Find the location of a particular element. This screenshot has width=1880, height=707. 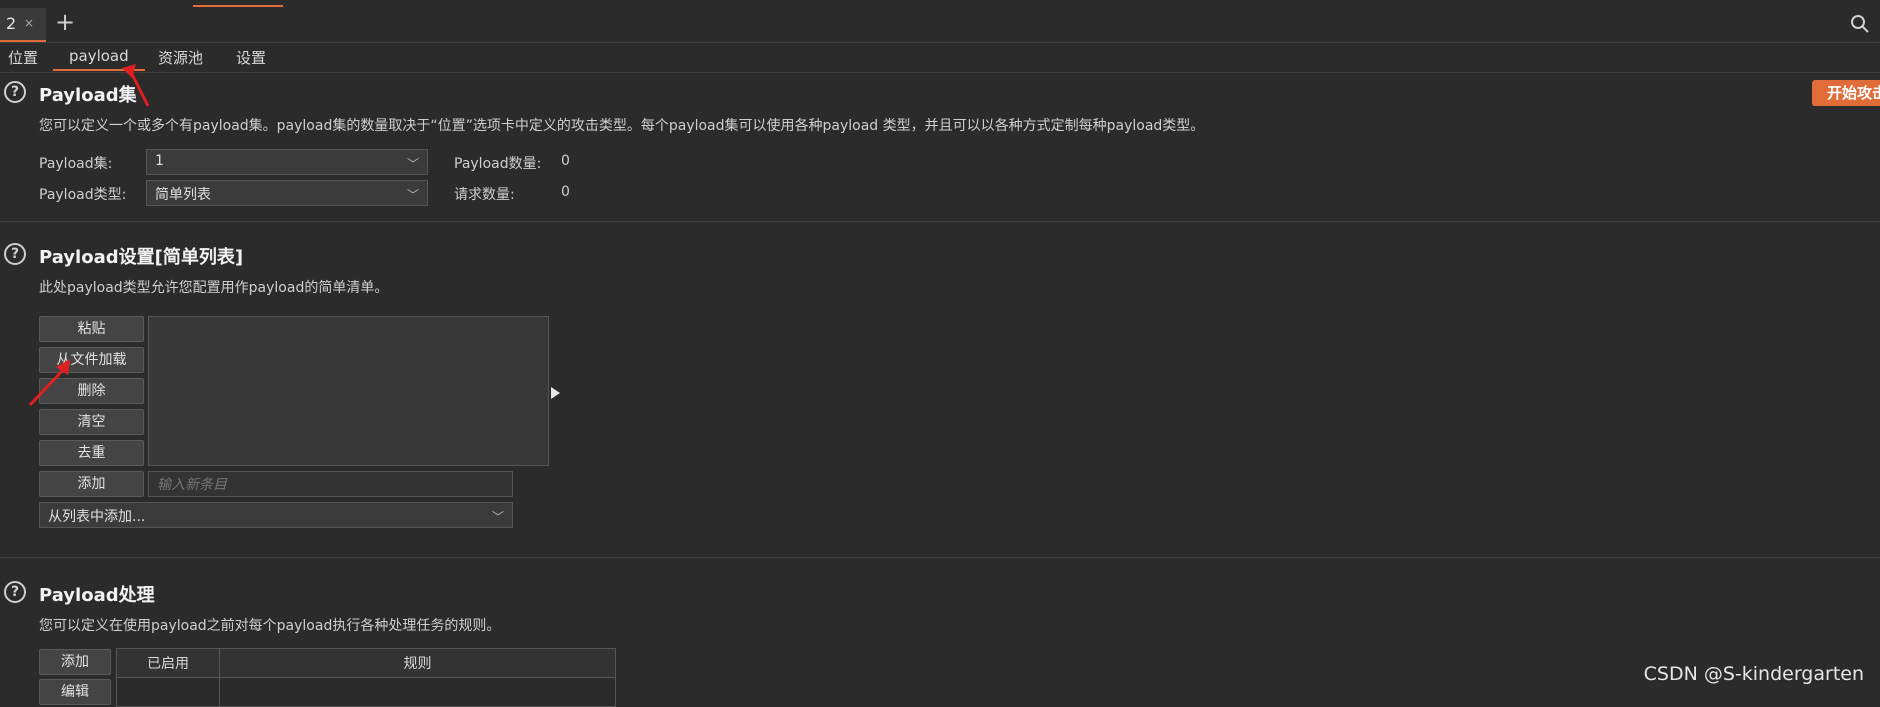

payload-type-label: Payload类型: is located at coordinates (83, 195).